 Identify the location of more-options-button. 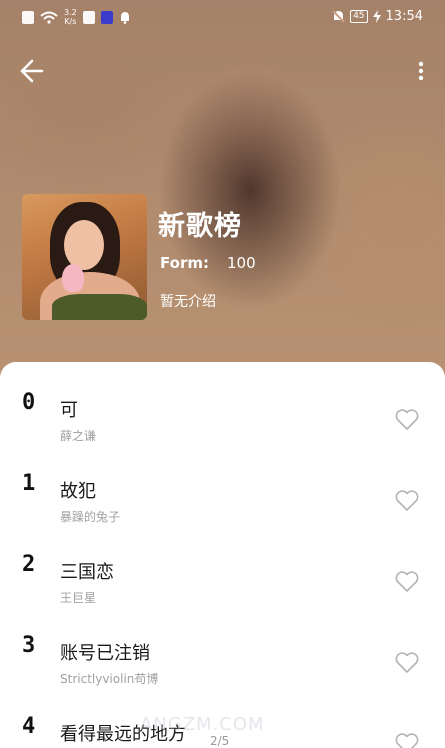
(421, 71).